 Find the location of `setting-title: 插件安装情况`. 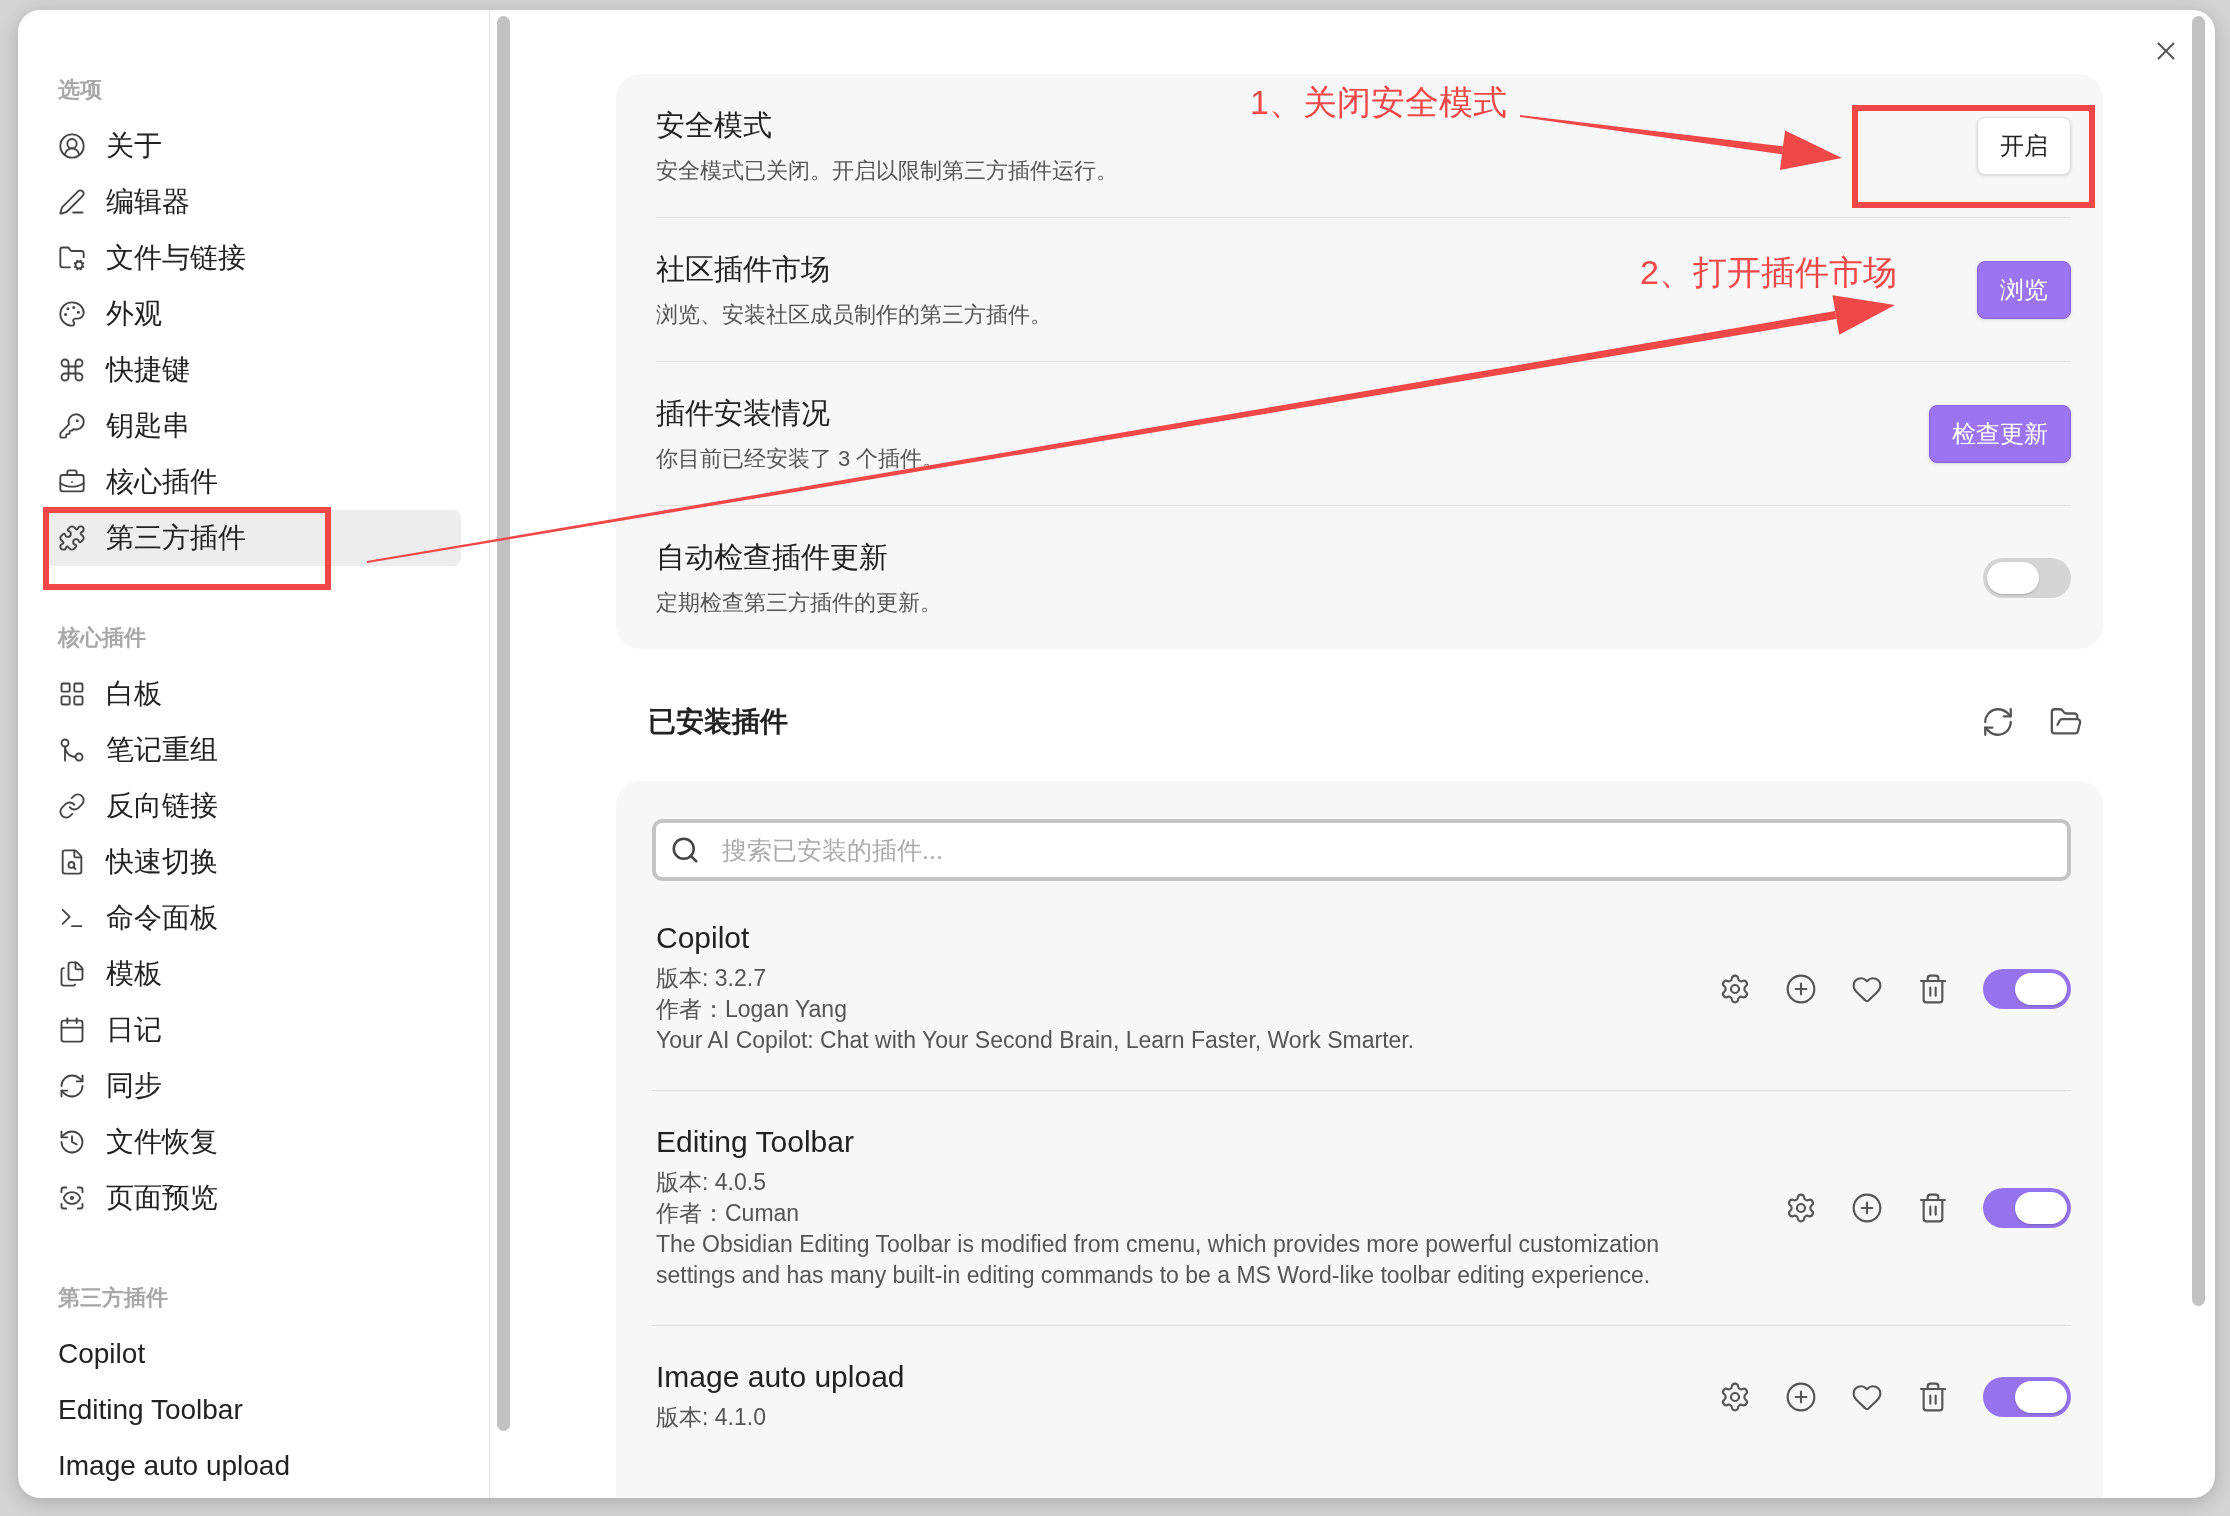

setting-title: 插件安装情况 is located at coordinates (743, 413).